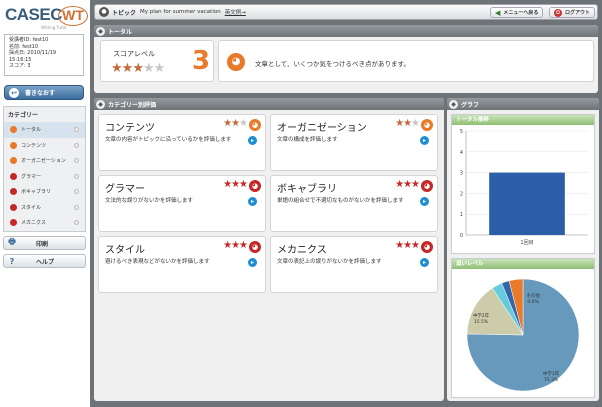 The image size is (602, 407). I want to click on logout-label: ログアウト, so click(578, 13).